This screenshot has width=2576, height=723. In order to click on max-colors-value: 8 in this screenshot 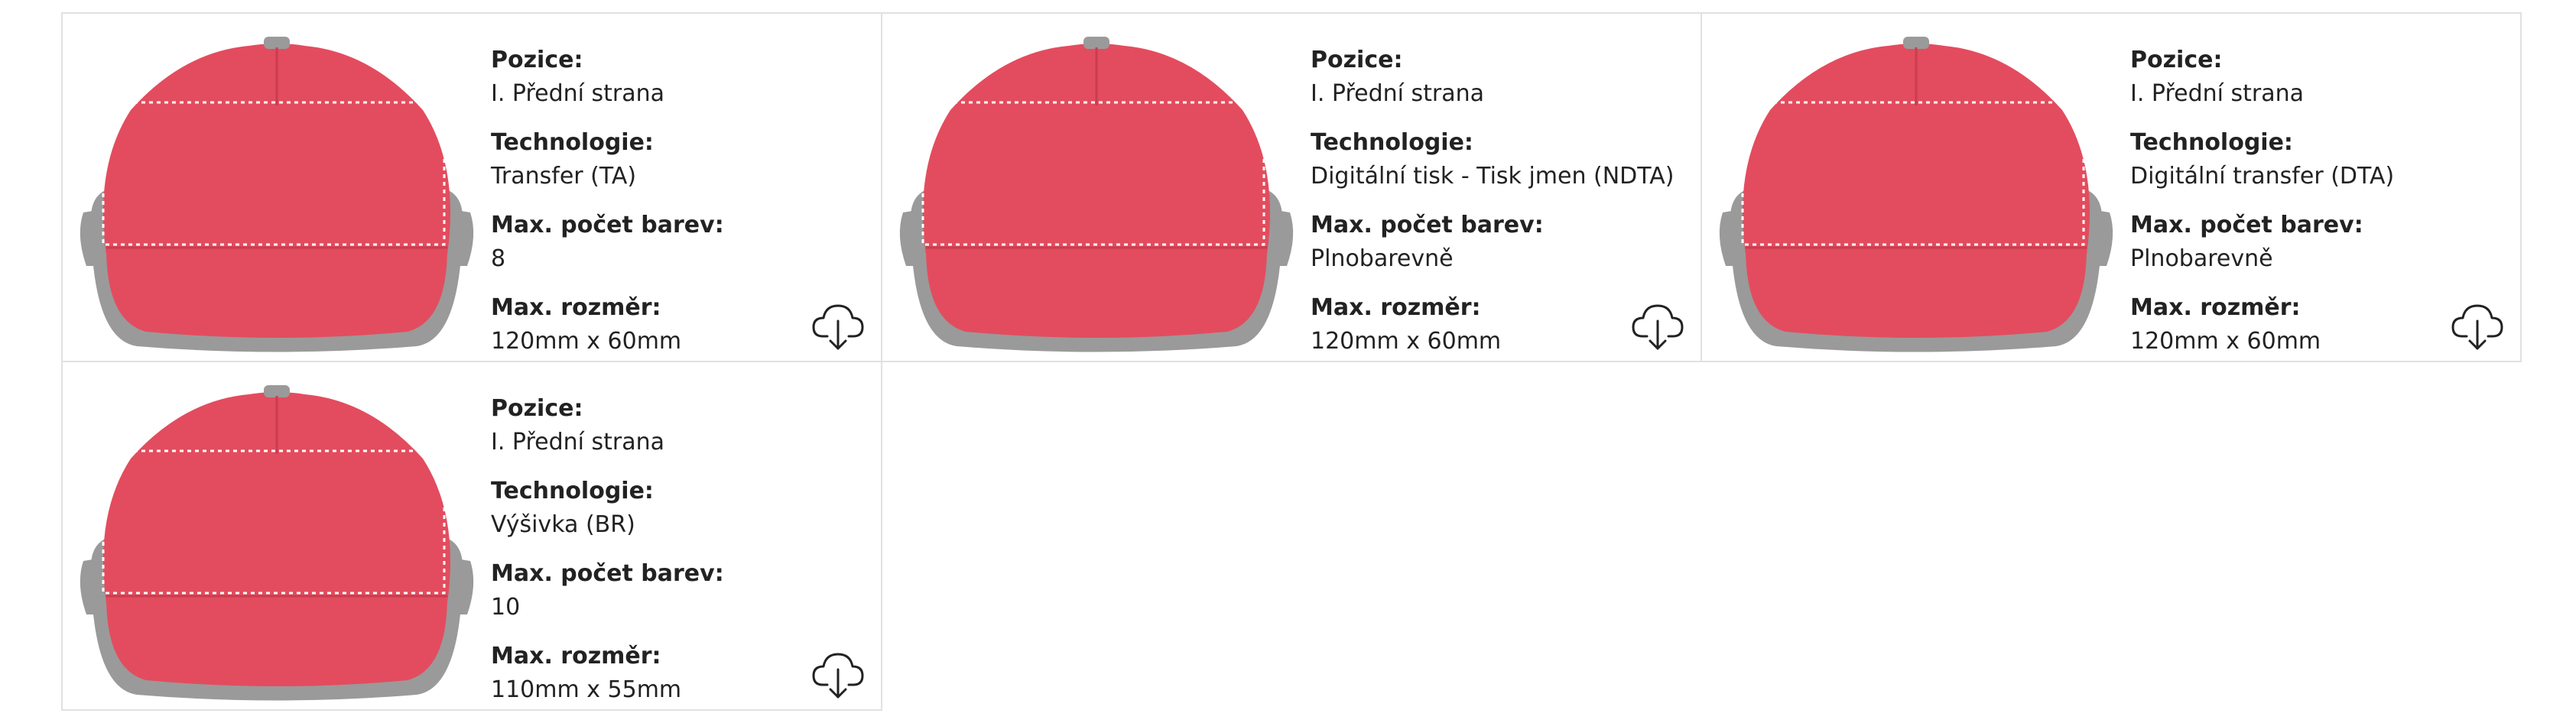, I will do `click(498, 258)`.